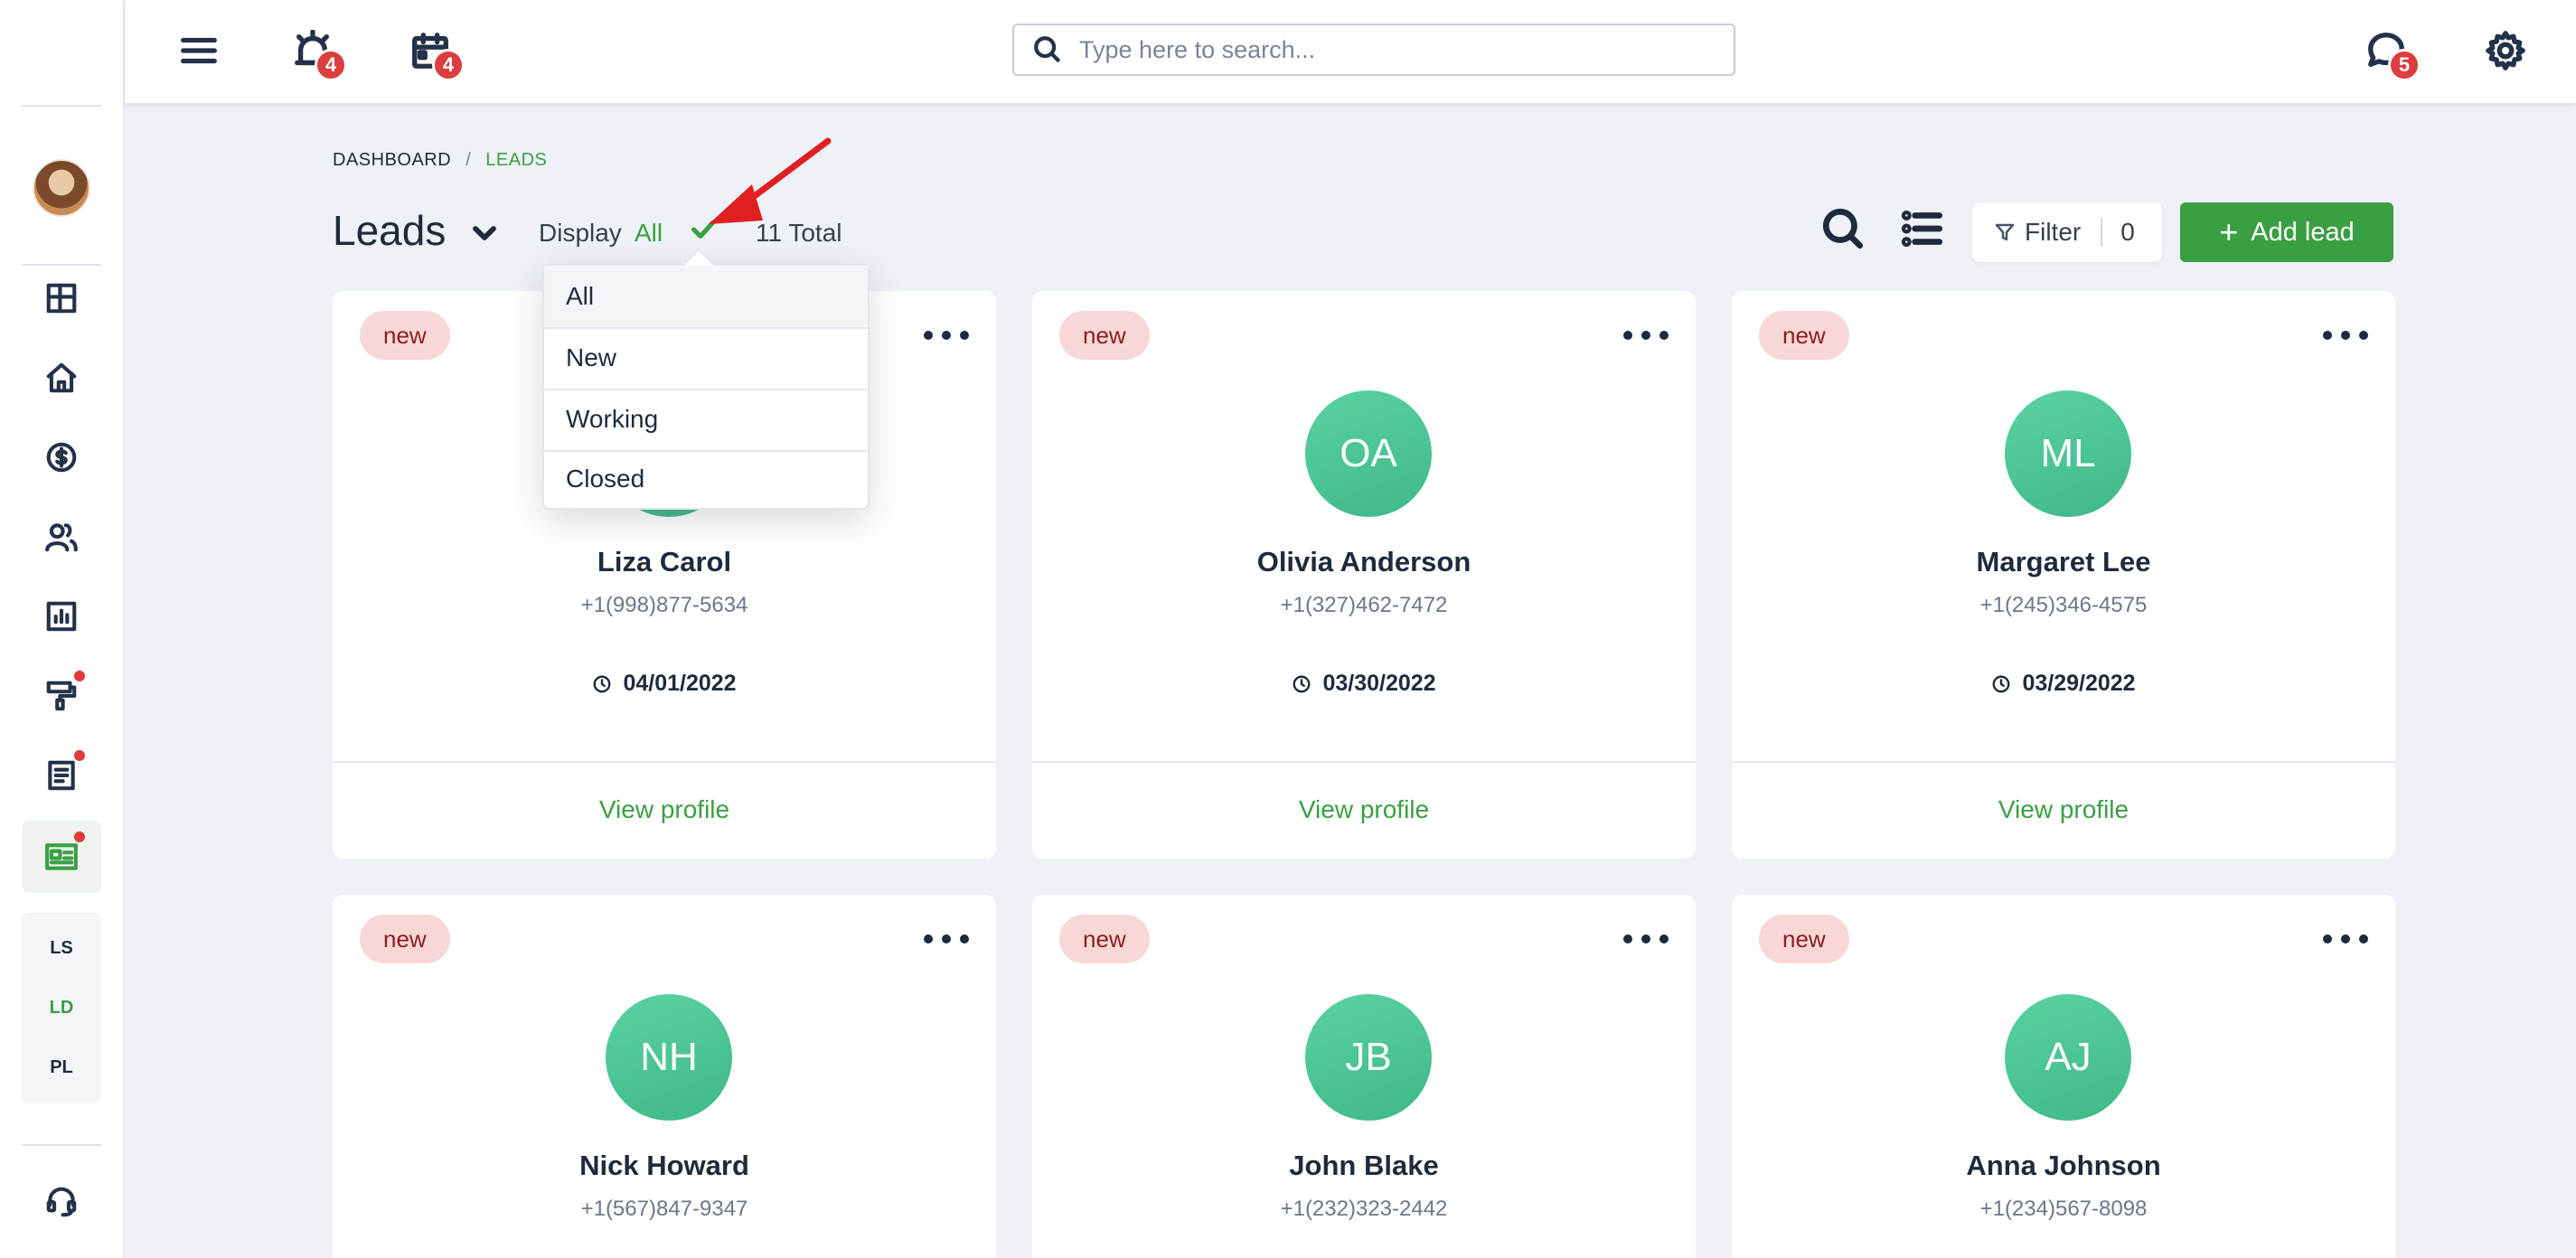  I want to click on support-headset-icon, so click(62, 1202).